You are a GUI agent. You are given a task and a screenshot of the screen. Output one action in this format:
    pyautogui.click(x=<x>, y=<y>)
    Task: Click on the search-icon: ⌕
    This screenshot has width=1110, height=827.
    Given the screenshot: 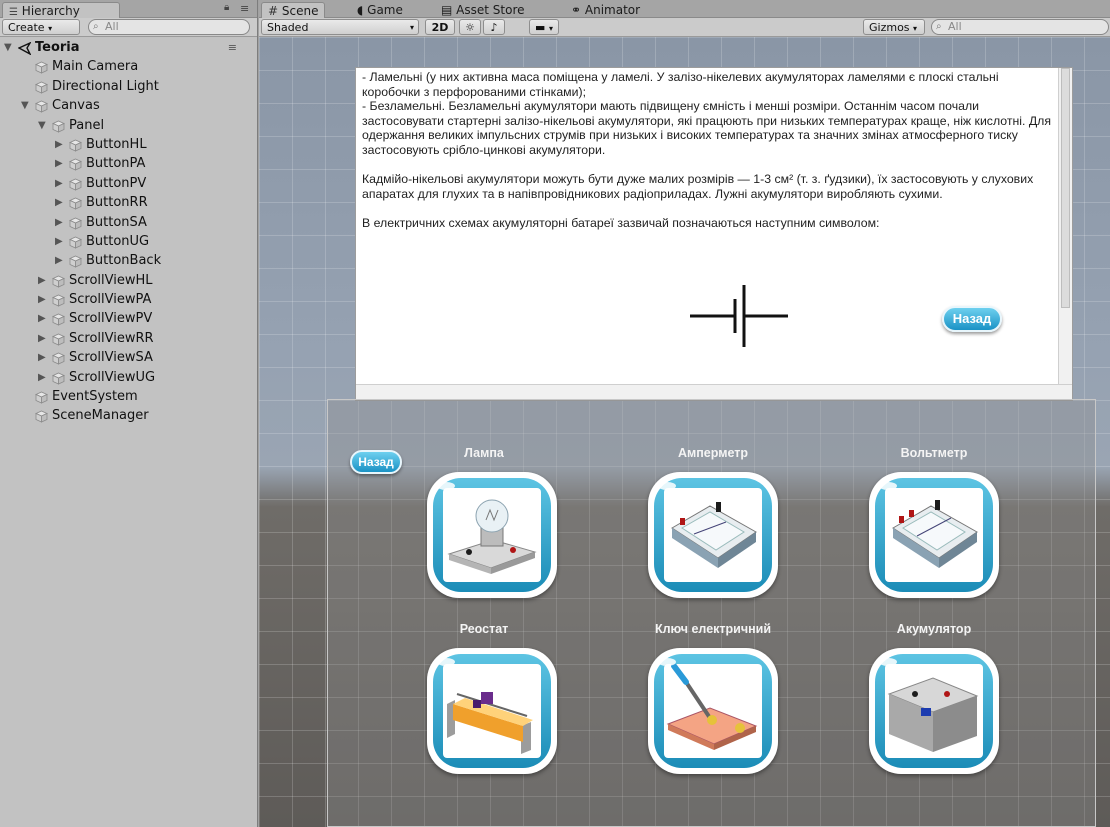 What is the action you would take?
    pyautogui.click(x=96, y=26)
    